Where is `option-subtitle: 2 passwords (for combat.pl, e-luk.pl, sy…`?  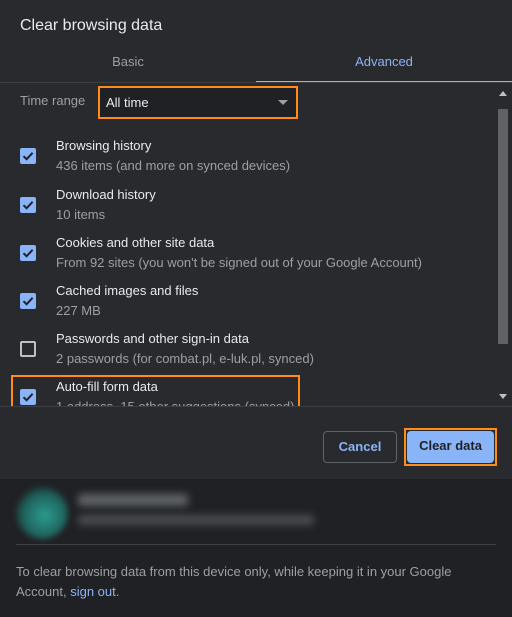
option-subtitle: 2 passwords (for combat.pl, e-luk.pl, sy… is located at coordinates (185, 358).